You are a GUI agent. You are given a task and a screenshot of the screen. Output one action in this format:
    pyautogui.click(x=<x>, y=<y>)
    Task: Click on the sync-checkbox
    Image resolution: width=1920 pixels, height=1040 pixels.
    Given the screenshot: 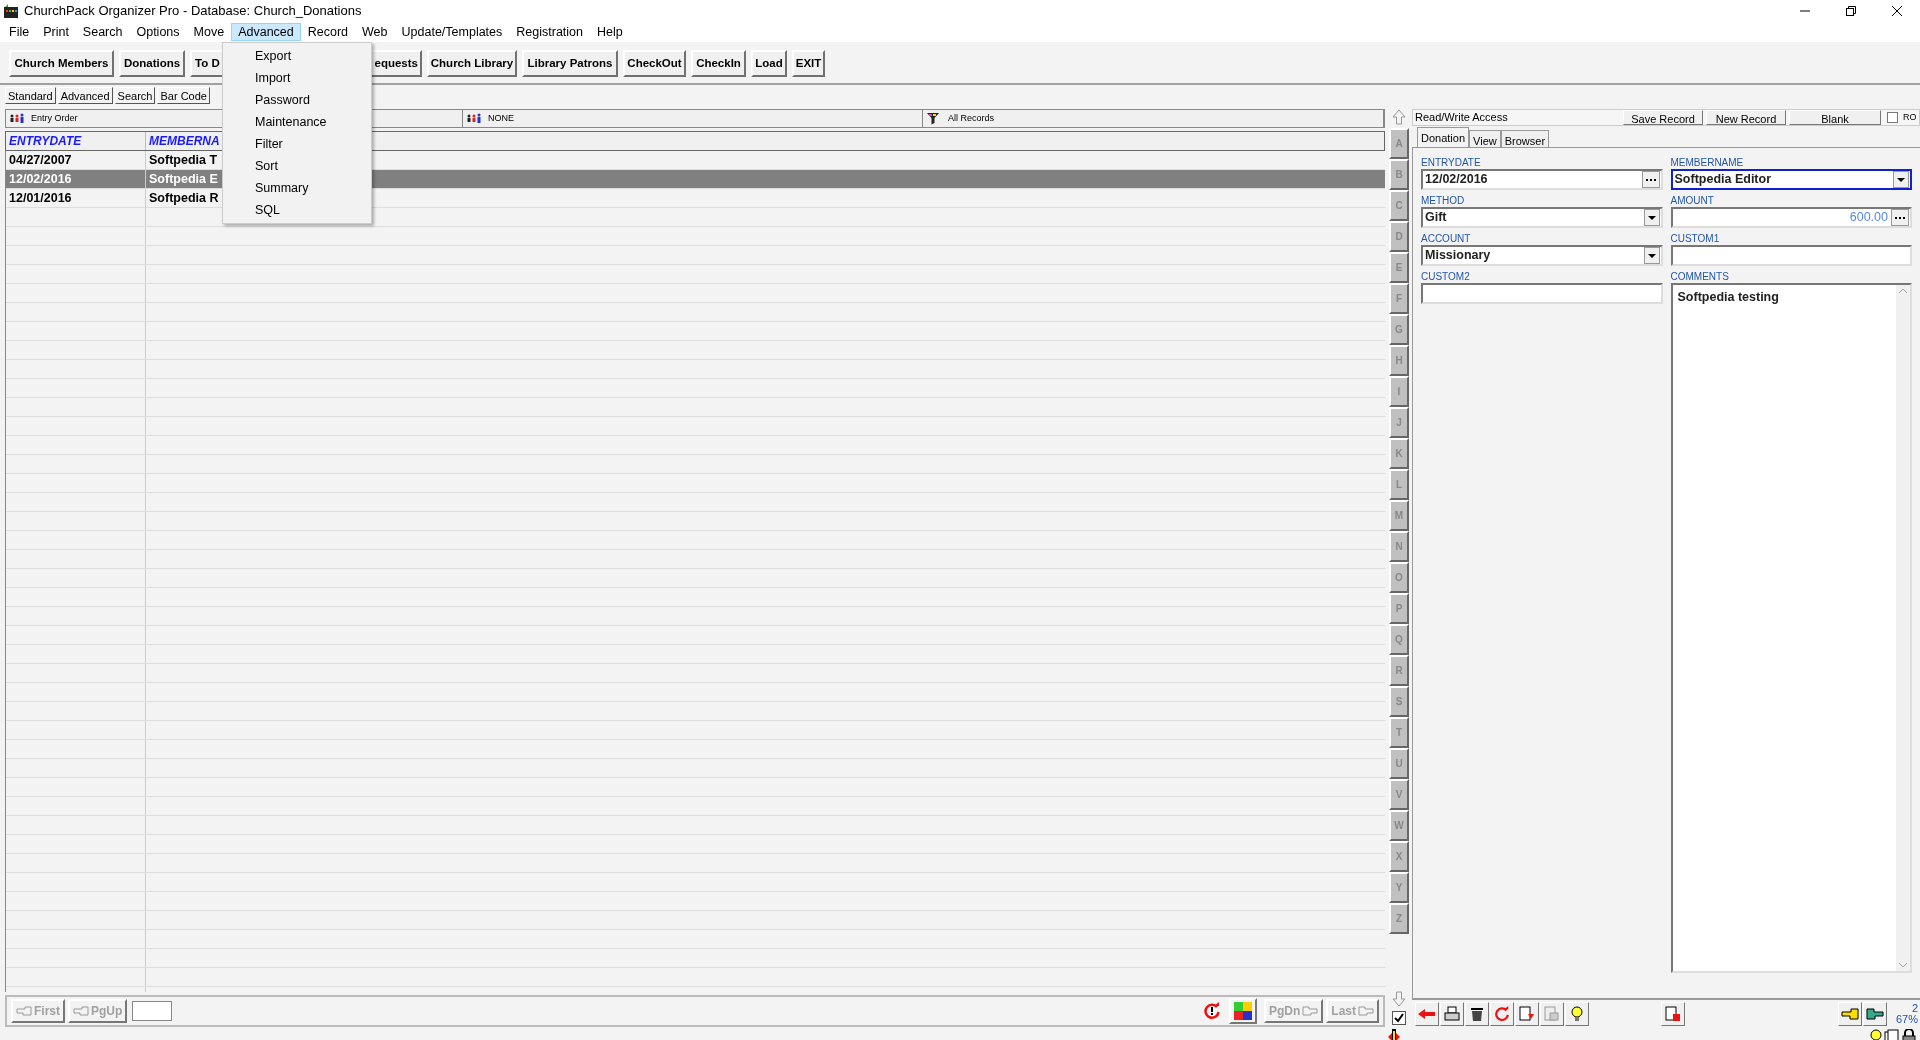 What is the action you would take?
    pyautogui.click(x=1399, y=1018)
    